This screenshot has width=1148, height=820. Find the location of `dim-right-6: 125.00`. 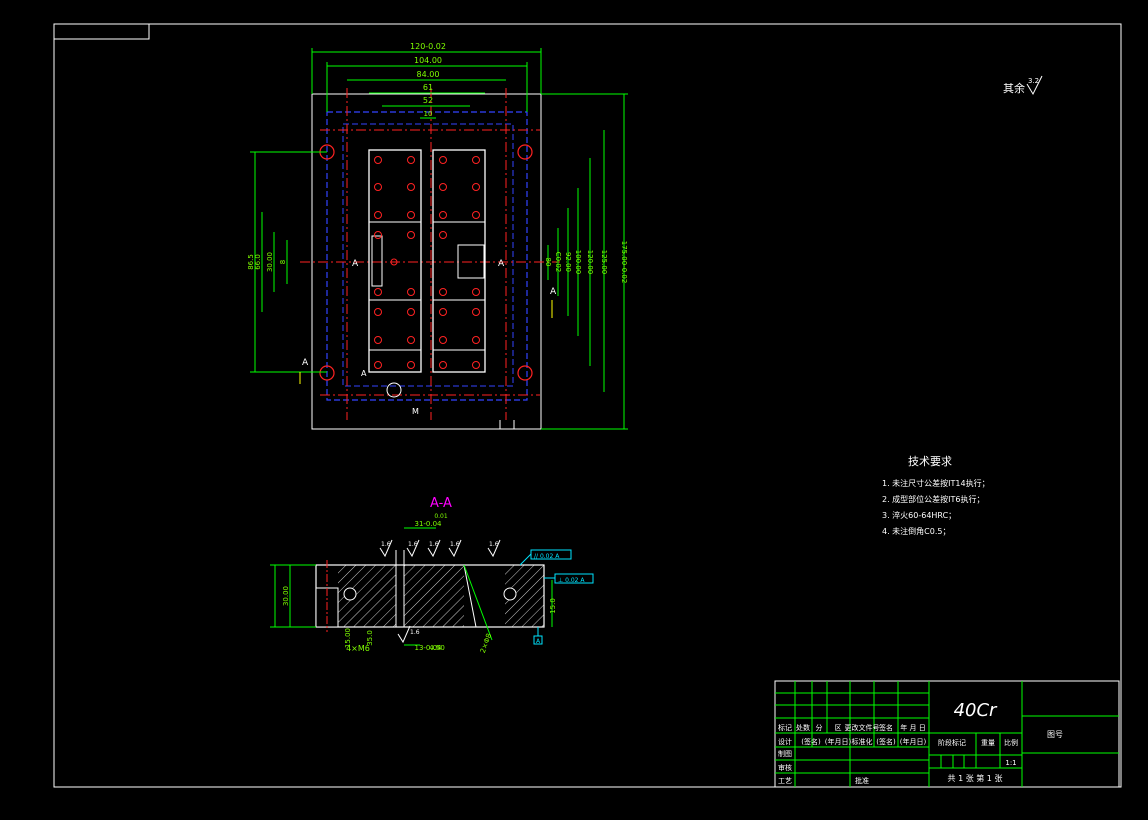

dim-right-6: 125.00 is located at coordinates (604, 262).